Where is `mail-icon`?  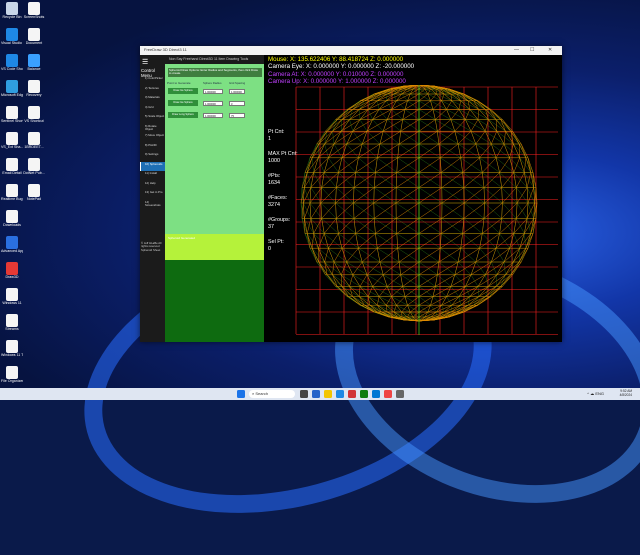 mail-icon is located at coordinates (376, 394).